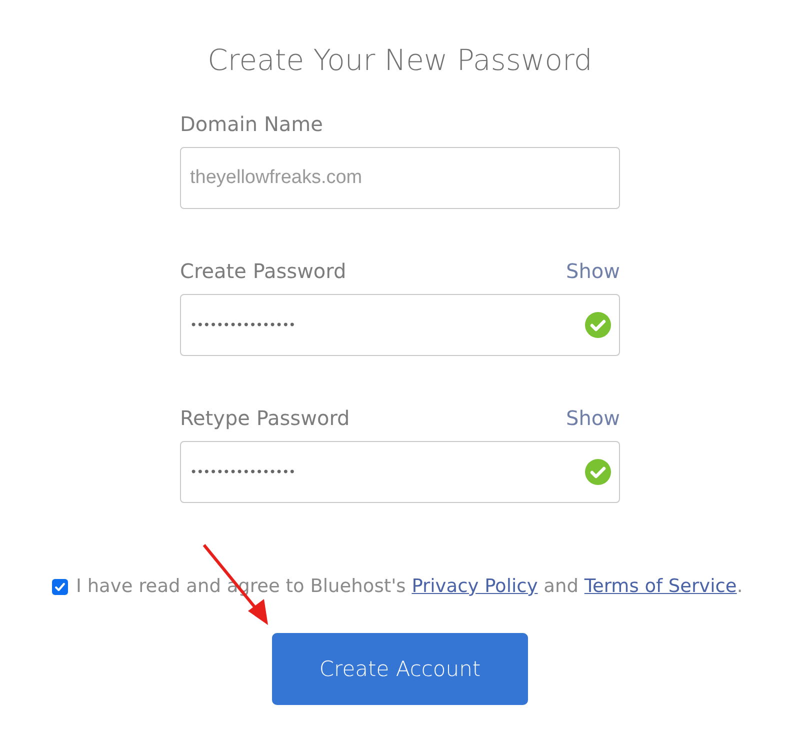 This screenshot has width=800, height=737. I want to click on page-title: Create Your New Password, so click(400, 60).